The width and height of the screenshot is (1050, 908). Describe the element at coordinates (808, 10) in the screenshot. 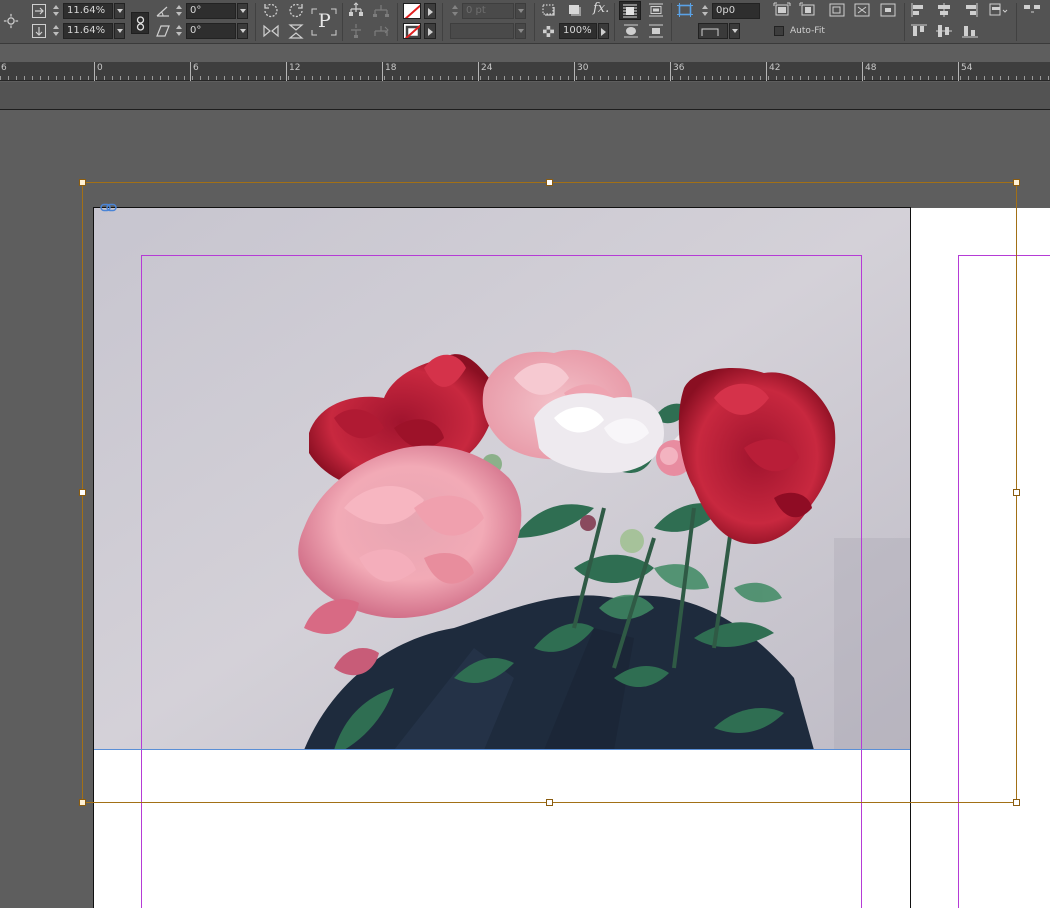

I see `fit-content-proportionally-icon` at that location.